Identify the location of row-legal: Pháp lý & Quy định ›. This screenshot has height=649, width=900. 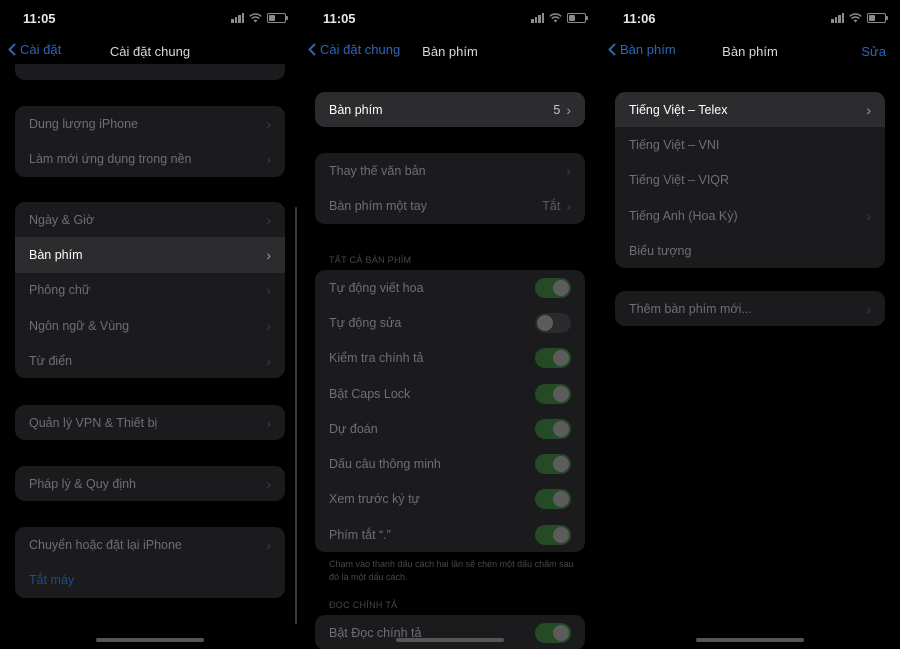
(150, 483).